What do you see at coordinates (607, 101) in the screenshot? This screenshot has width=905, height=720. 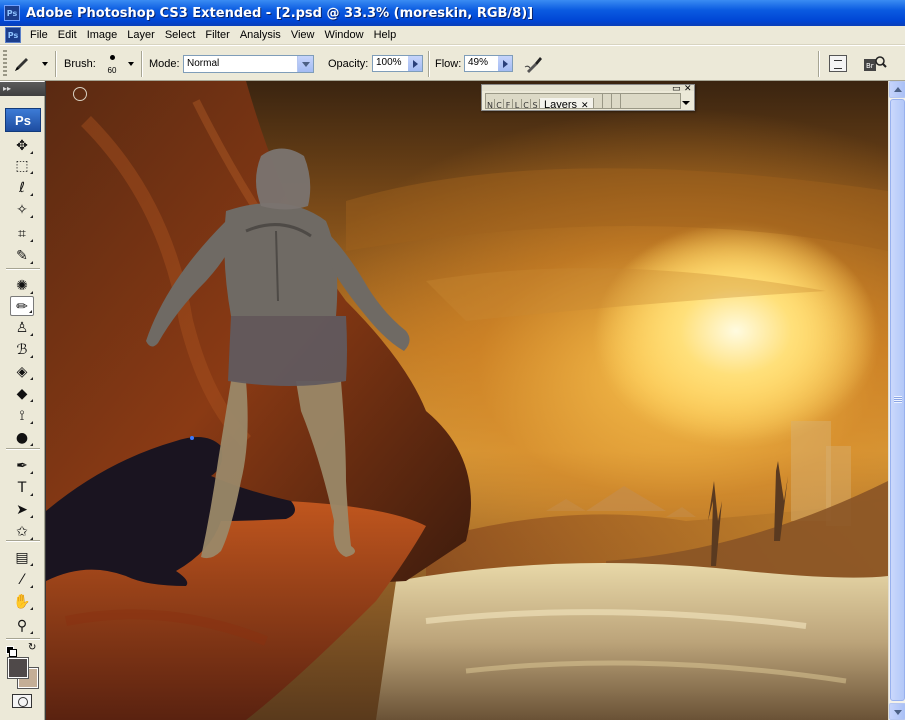 I see `tab-paths` at bounding box center [607, 101].